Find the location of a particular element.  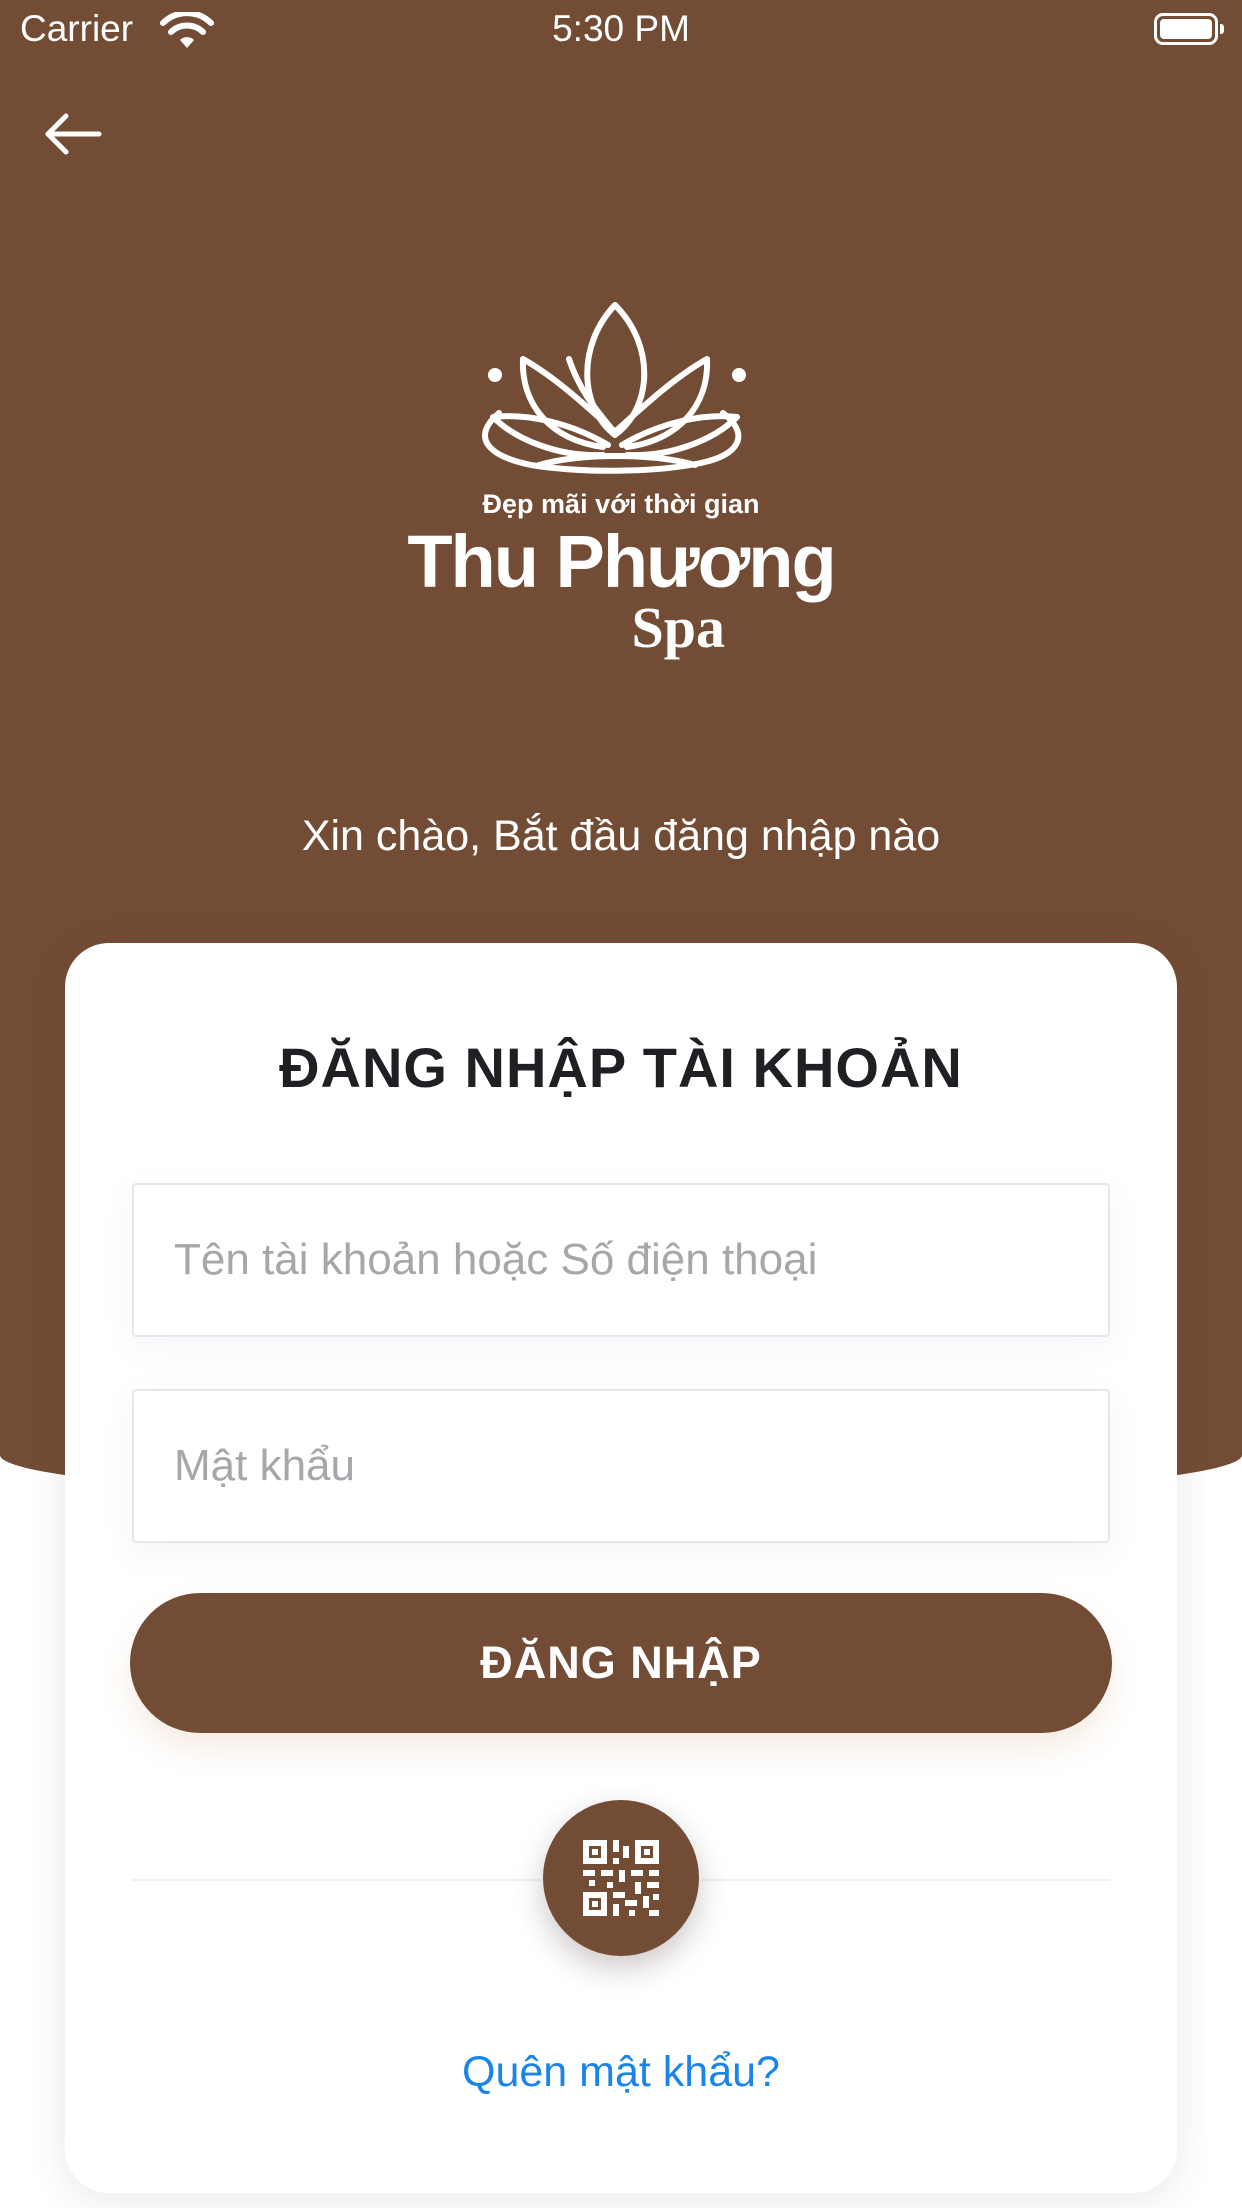

brand-name: Thu Phương is located at coordinates (620, 561).